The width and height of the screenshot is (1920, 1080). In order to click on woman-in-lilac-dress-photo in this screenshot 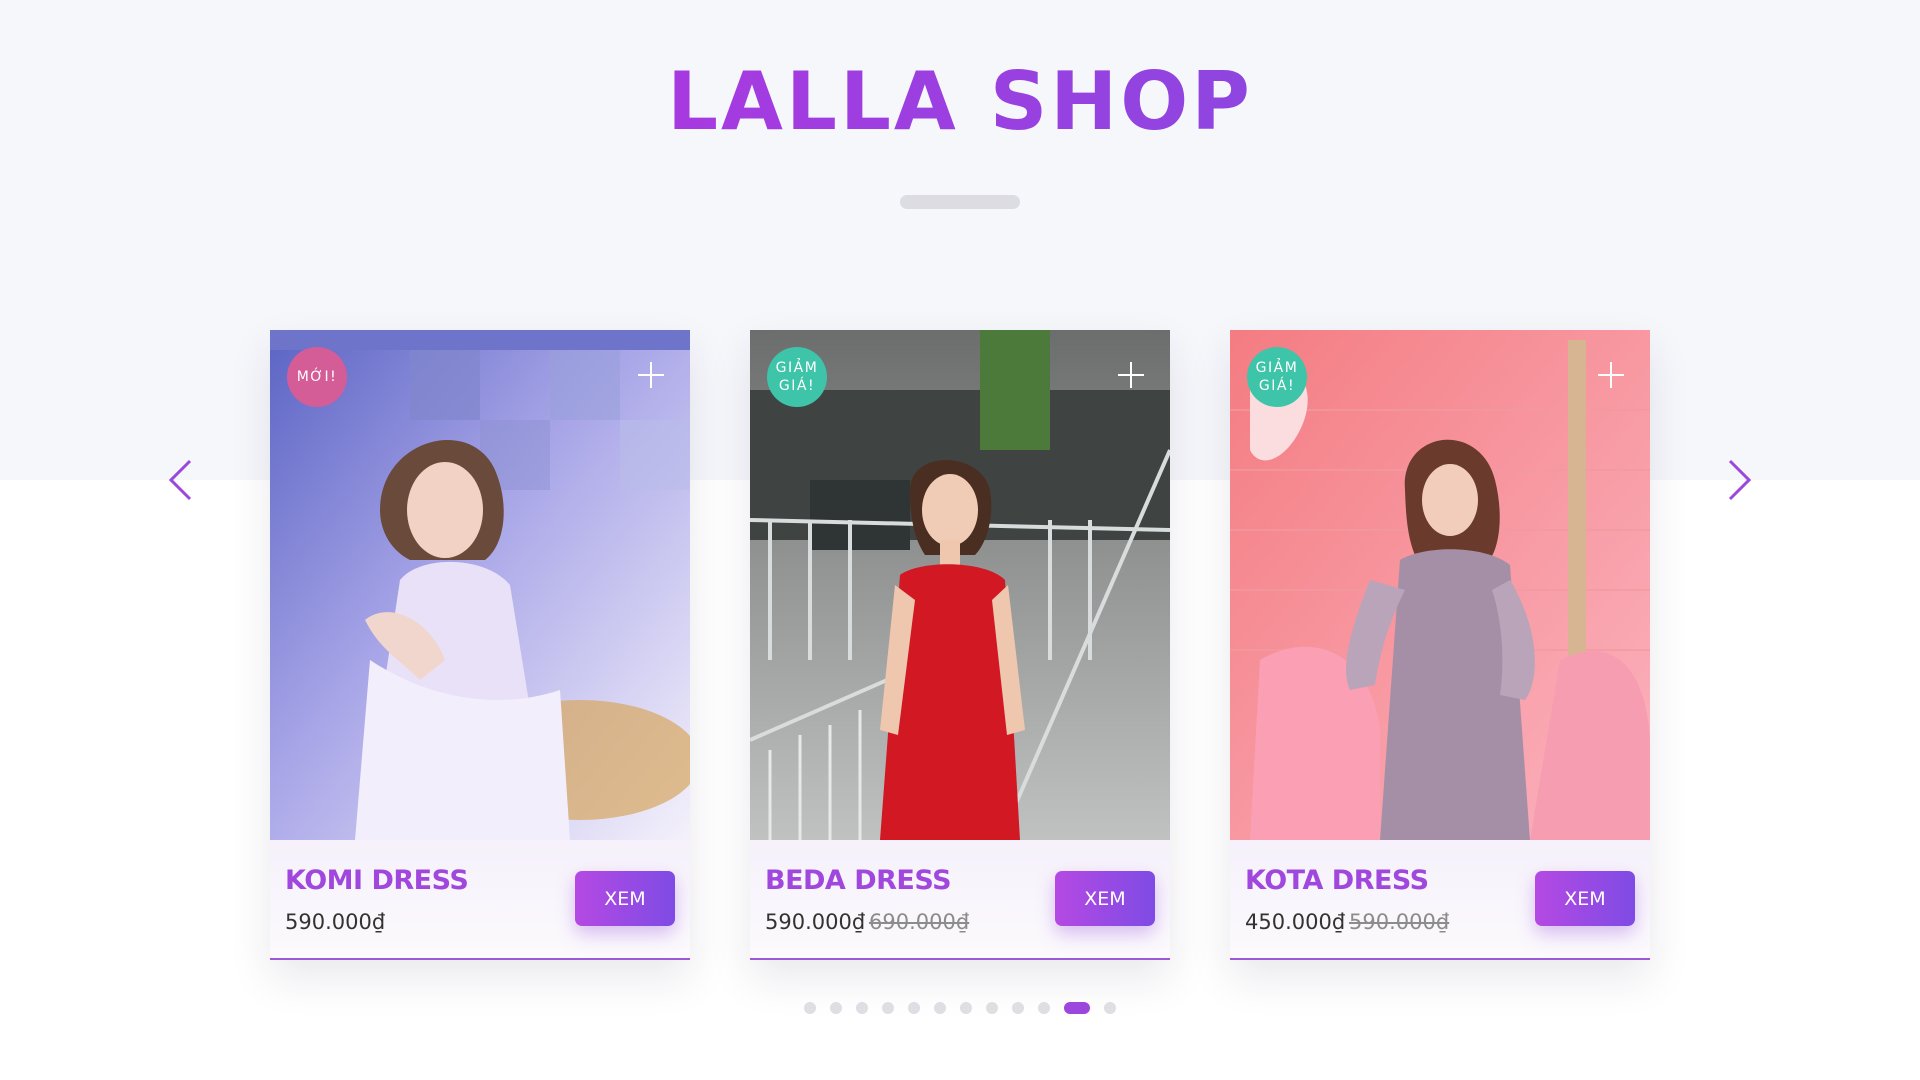, I will do `click(1440, 585)`.